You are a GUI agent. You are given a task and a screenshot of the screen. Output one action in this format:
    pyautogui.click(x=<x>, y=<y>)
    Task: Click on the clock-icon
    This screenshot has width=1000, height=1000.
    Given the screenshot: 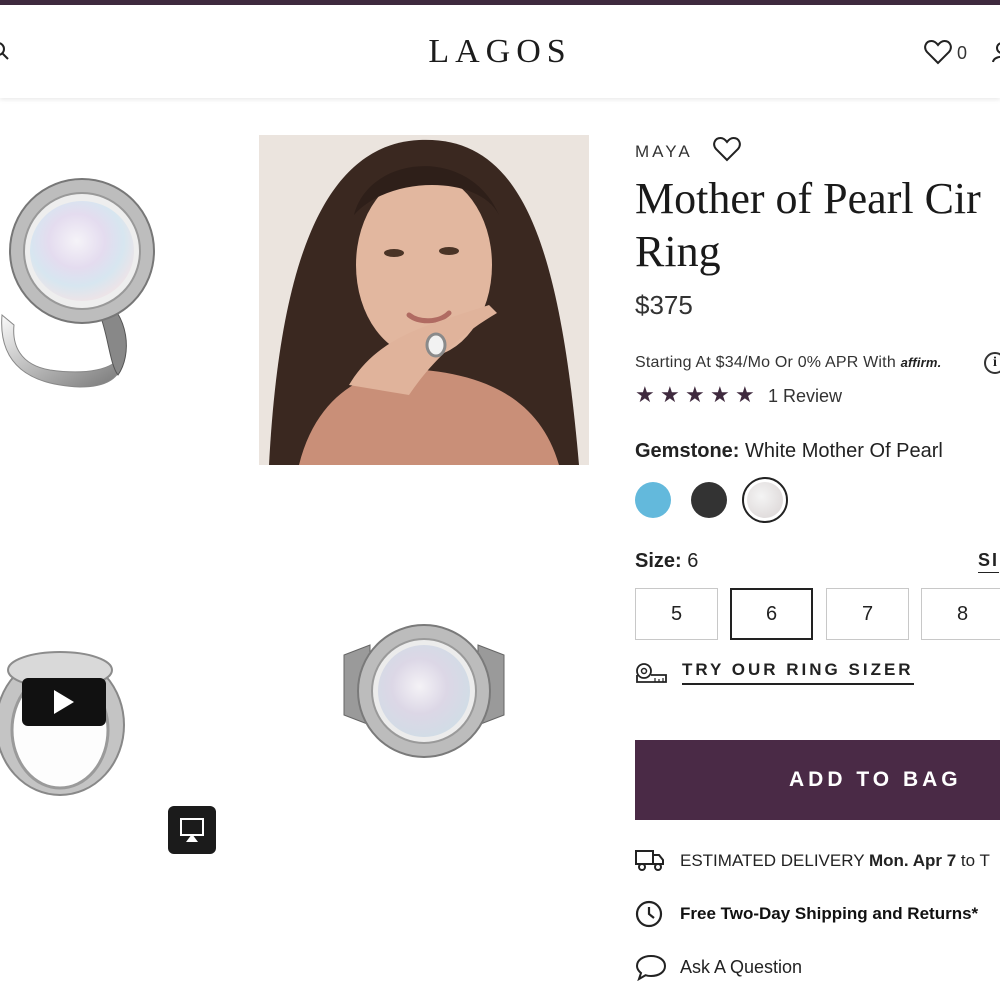 What is the action you would take?
    pyautogui.click(x=649, y=914)
    